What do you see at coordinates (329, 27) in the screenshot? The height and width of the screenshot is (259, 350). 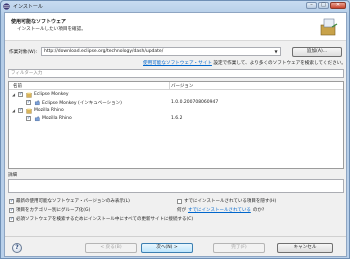 I see `install-banner-icon` at bounding box center [329, 27].